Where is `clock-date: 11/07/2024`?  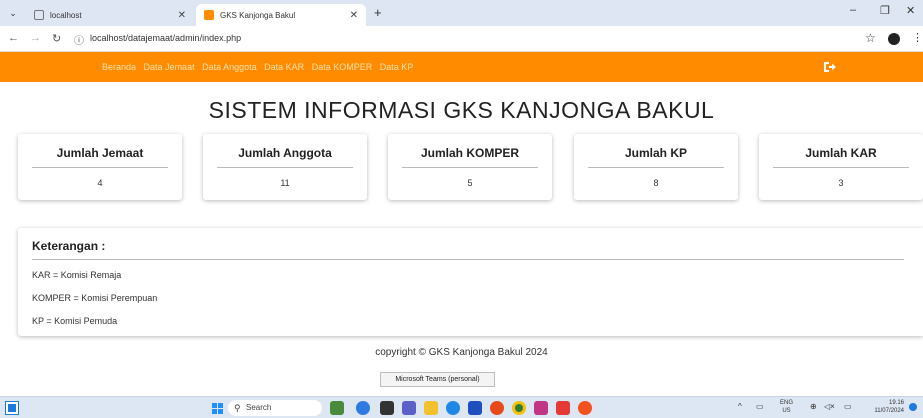
clock-date: 11/07/2024 is located at coordinates (889, 411).